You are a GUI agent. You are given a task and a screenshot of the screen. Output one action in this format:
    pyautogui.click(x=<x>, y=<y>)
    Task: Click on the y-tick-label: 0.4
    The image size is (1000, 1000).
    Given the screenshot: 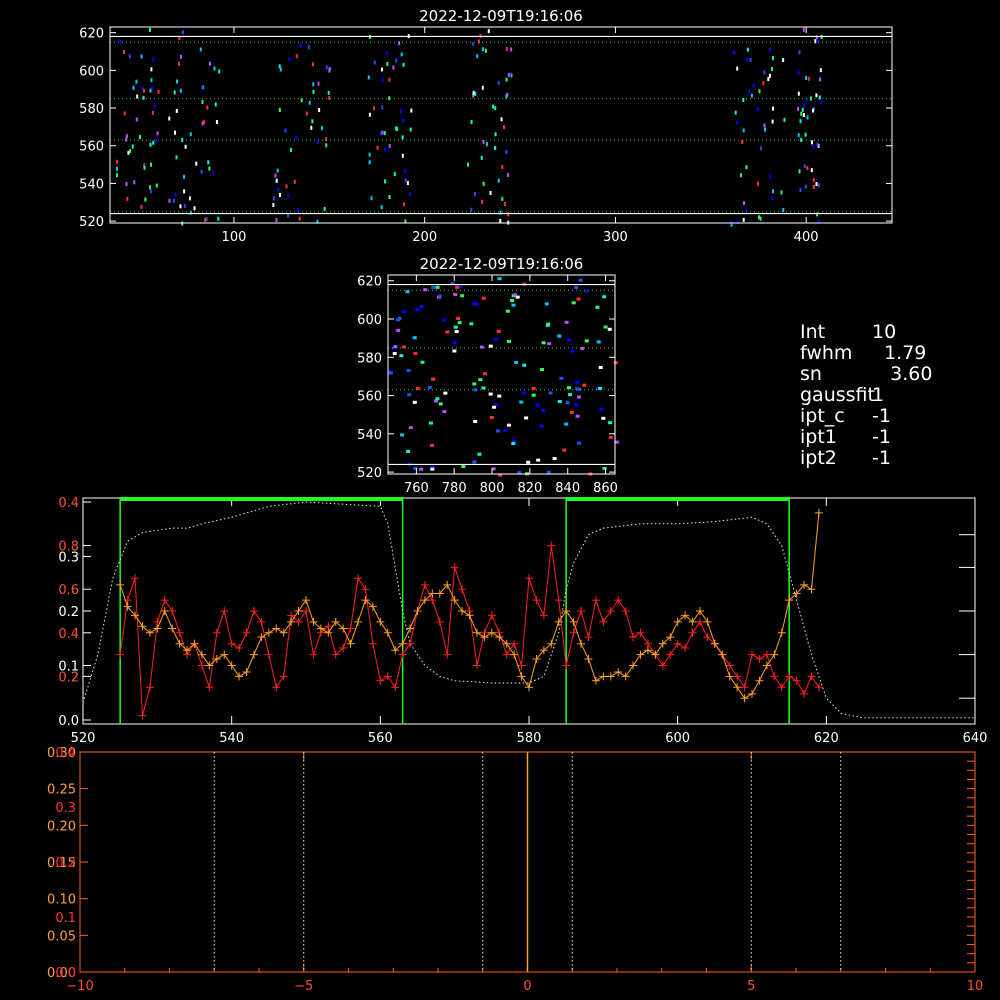 What is the action you would take?
    pyautogui.click(x=68, y=503)
    